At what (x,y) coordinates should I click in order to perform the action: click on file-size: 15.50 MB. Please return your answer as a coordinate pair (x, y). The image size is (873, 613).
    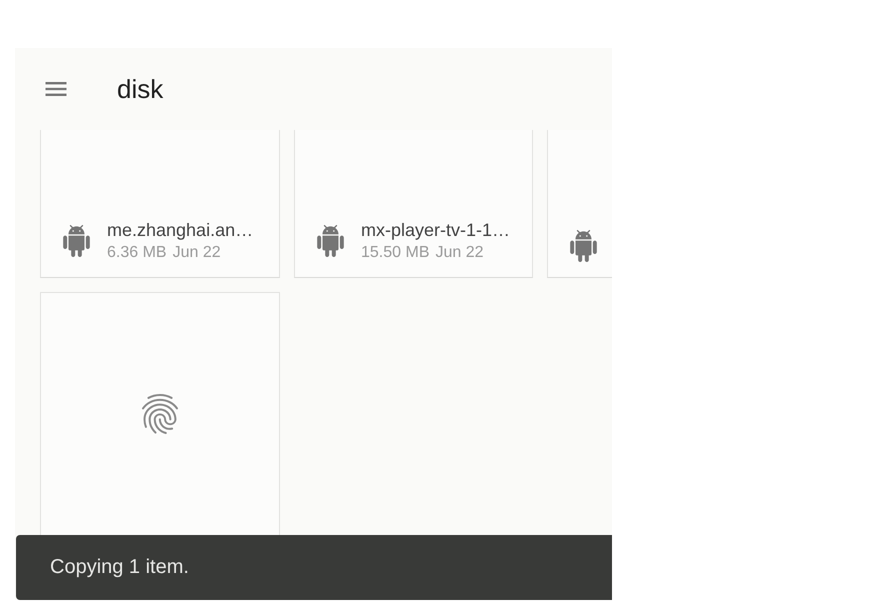
    Looking at the image, I should click on (395, 253).